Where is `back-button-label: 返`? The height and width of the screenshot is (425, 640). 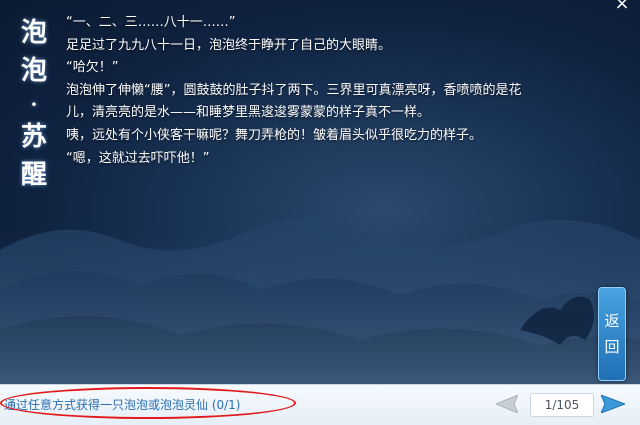 back-button-label: 返 is located at coordinates (612, 321).